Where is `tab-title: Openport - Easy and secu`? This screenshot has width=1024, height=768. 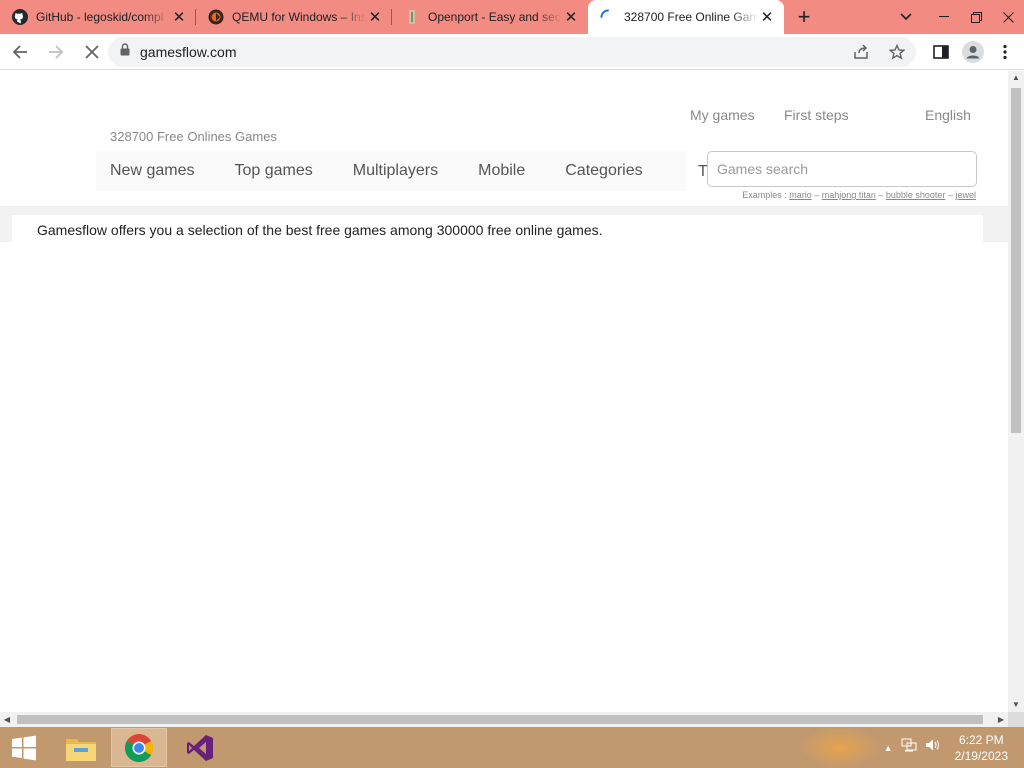 tab-title: Openport - Easy and secu is located at coordinates (495, 17).